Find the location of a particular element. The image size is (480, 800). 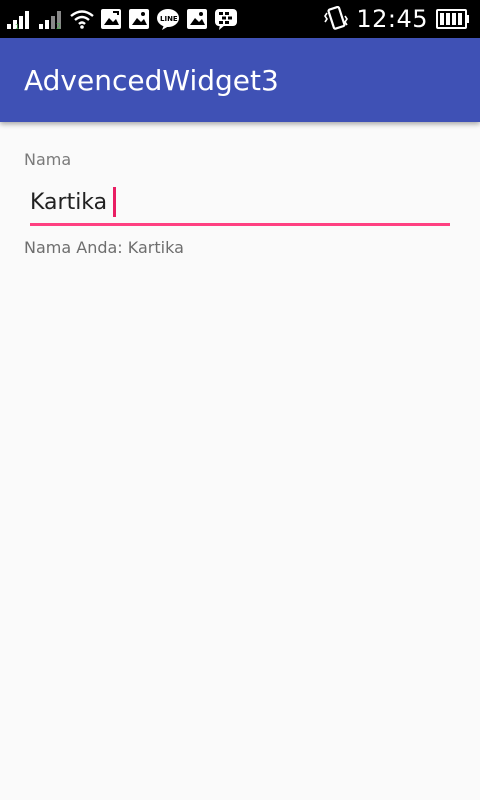

name-input: Kartika is located at coordinates (73, 202).